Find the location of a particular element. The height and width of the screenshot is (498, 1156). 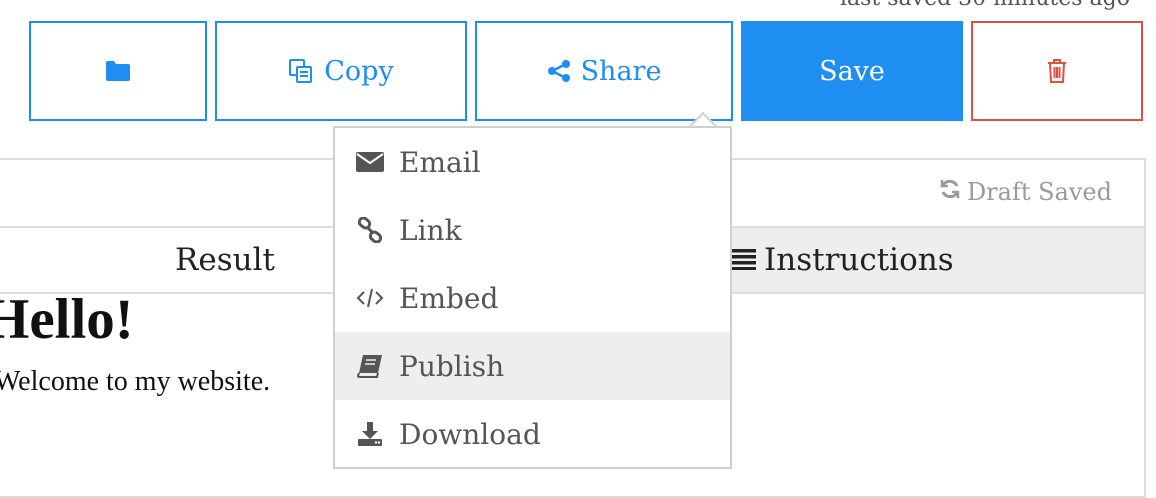

draft-status: Draft Saved is located at coordinates (1025, 192).